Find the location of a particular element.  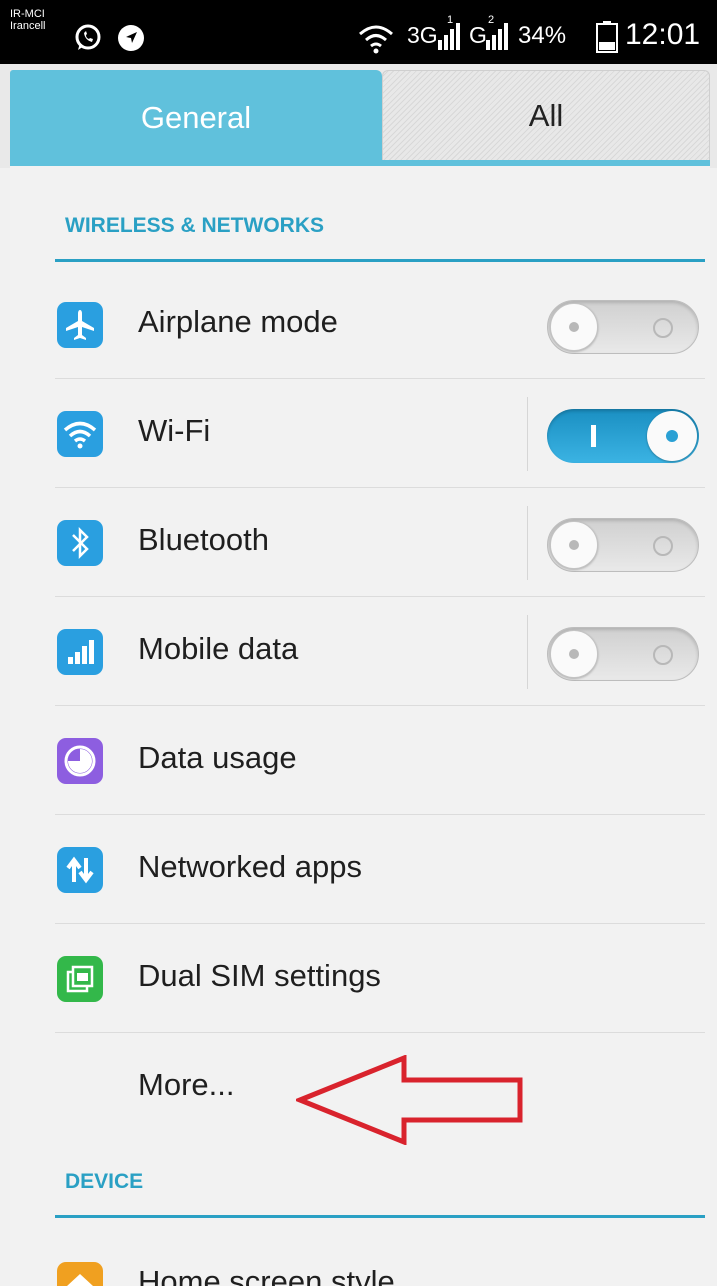

row-dual-sim: Dual SIM settings is located at coordinates (380, 978).